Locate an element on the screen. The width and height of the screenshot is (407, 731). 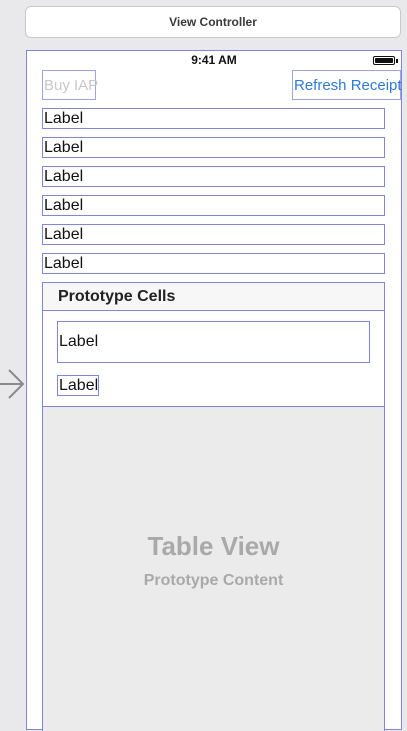
battery-icon is located at coordinates (384, 60).